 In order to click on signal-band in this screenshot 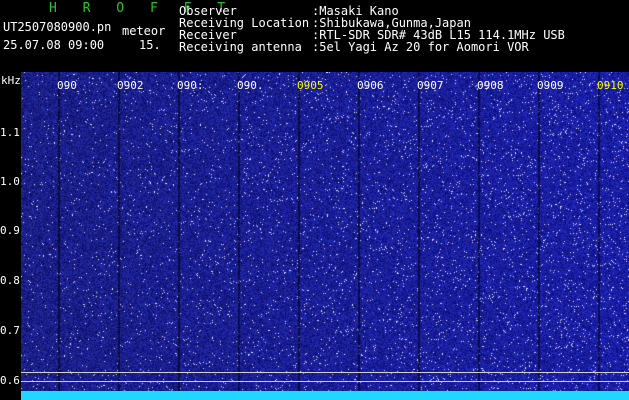, I will do `click(325, 395)`.